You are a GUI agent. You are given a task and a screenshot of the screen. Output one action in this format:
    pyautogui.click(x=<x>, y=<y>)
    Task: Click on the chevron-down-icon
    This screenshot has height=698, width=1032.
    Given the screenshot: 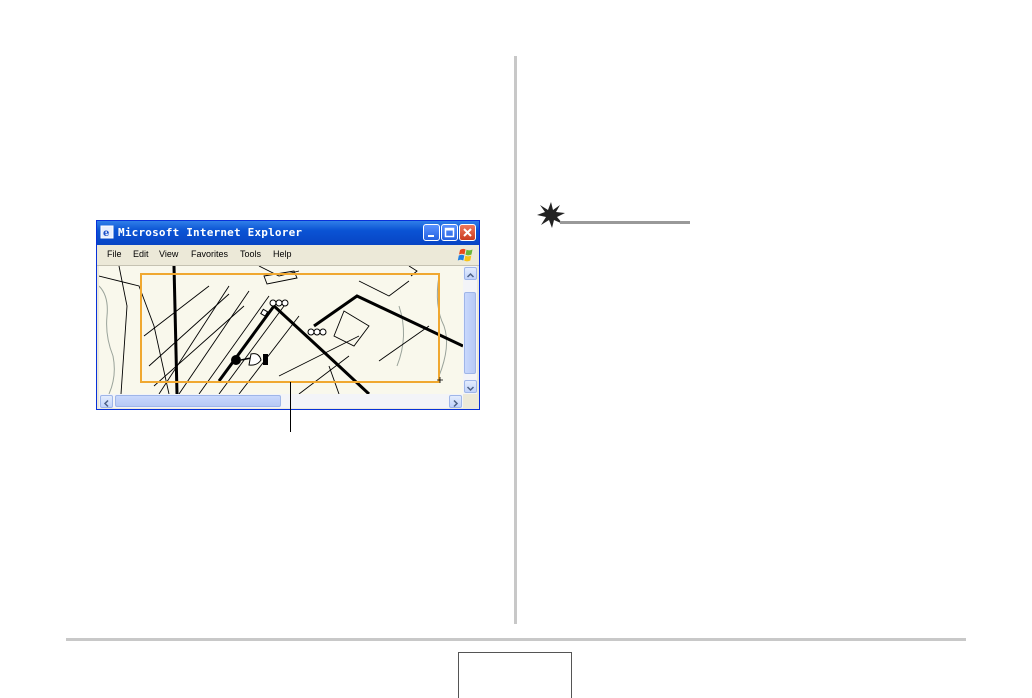 What is the action you would take?
    pyautogui.click(x=470, y=389)
    